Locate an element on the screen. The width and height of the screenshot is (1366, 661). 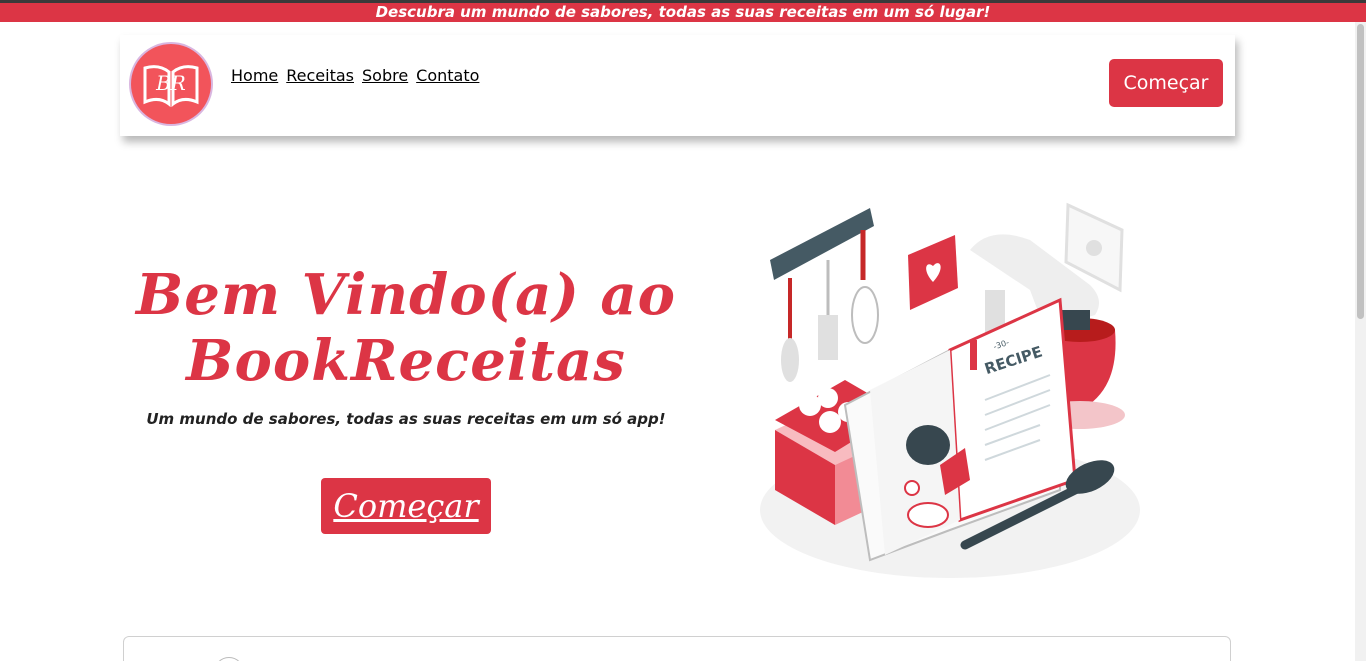
brand-logo: BR is located at coordinates (171, 84).